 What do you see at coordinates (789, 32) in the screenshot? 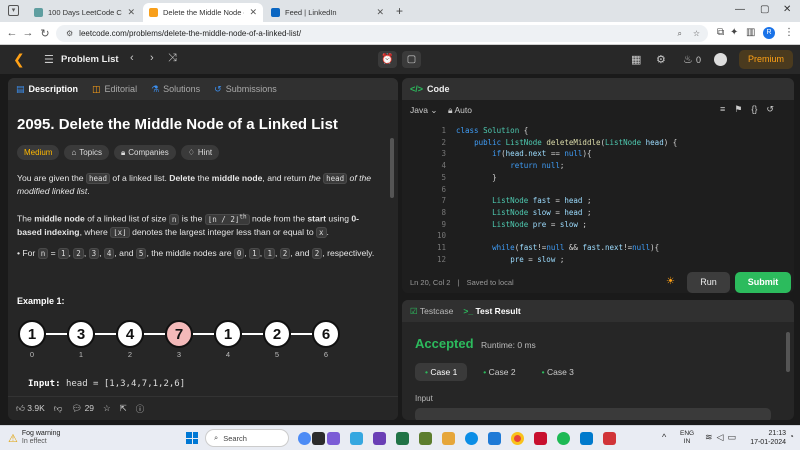
I see `browser-menu-icon: ⋮` at bounding box center [789, 32].